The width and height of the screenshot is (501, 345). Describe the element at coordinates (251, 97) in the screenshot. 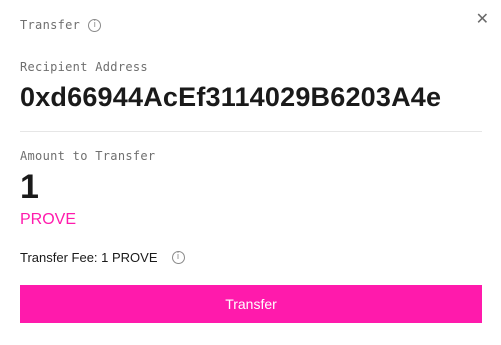

I see `recipient-address-value: 0xd66944AcEf3114029B6203A4e` at that location.